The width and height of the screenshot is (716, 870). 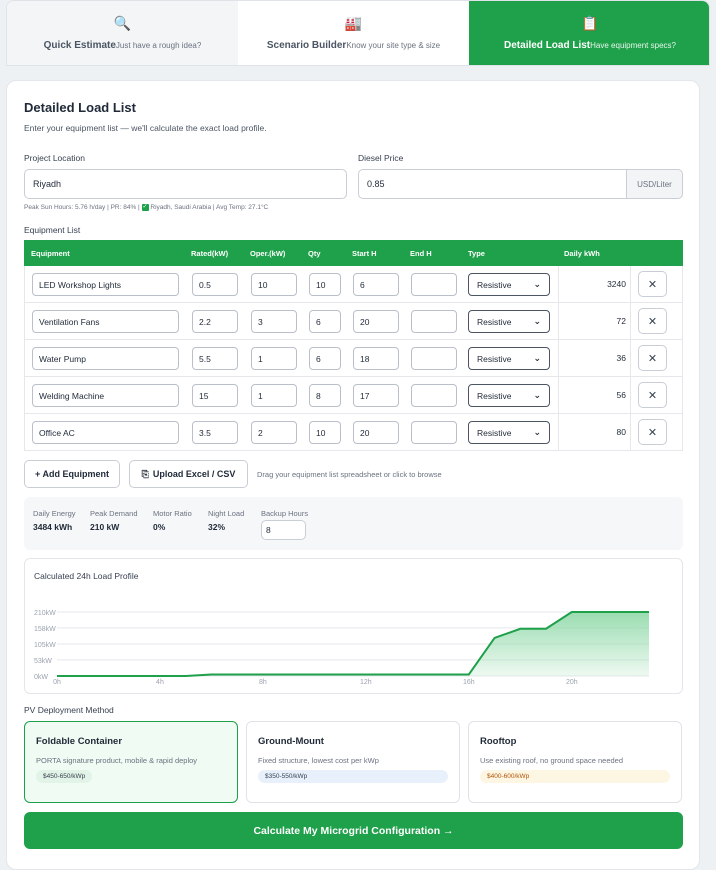 I want to click on location-input: Riyadh, so click(x=185, y=184).